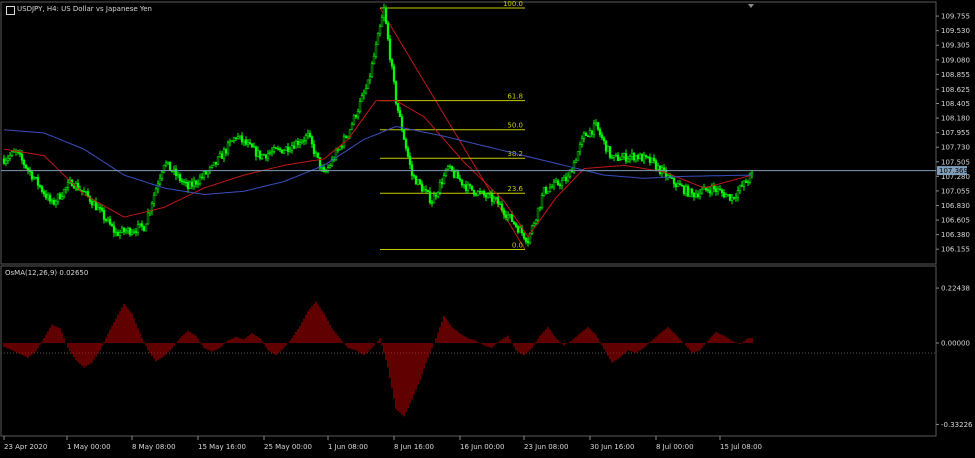 The width and height of the screenshot is (975, 458). Describe the element at coordinates (955, 104) in the screenshot. I see `price-tick-label: 108.405` at that location.